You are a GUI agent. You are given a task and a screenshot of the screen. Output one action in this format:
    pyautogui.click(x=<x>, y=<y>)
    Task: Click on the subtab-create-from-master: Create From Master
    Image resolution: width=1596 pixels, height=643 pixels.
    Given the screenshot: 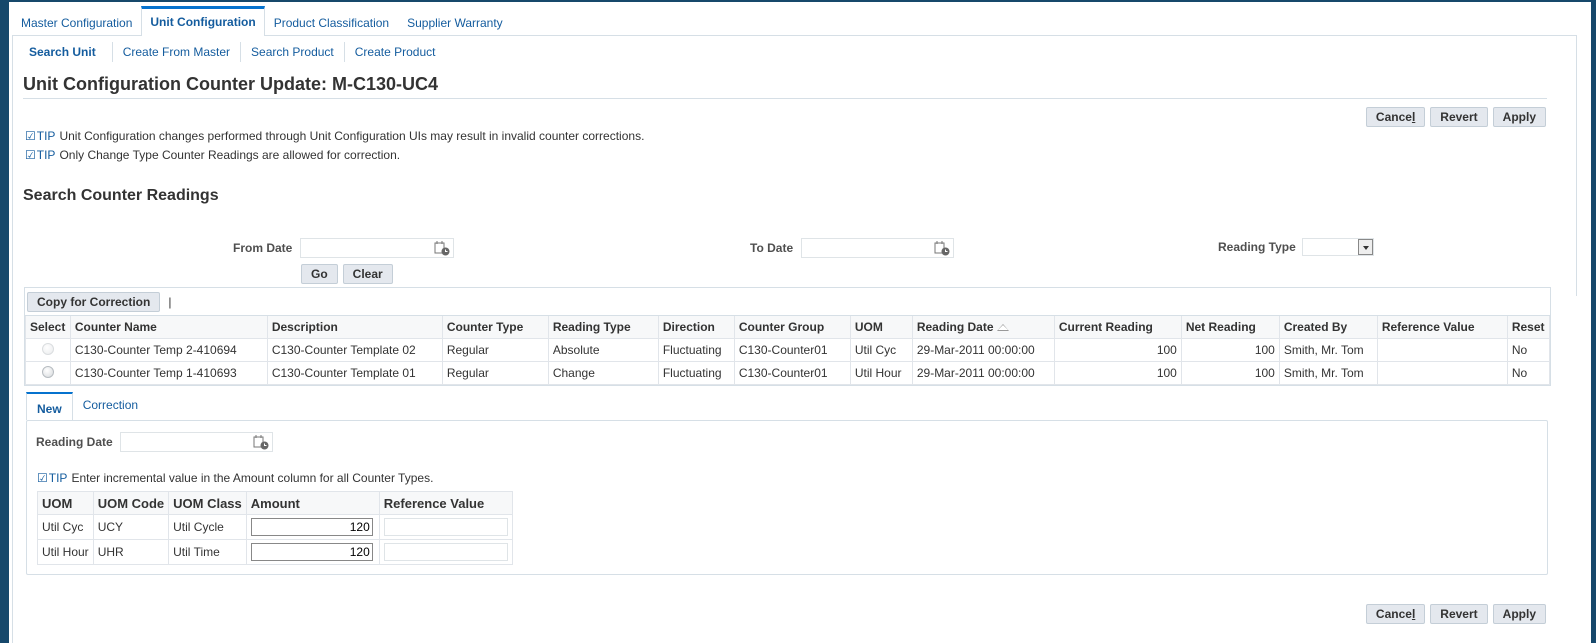 What is the action you would take?
    pyautogui.click(x=175, y=52)
    